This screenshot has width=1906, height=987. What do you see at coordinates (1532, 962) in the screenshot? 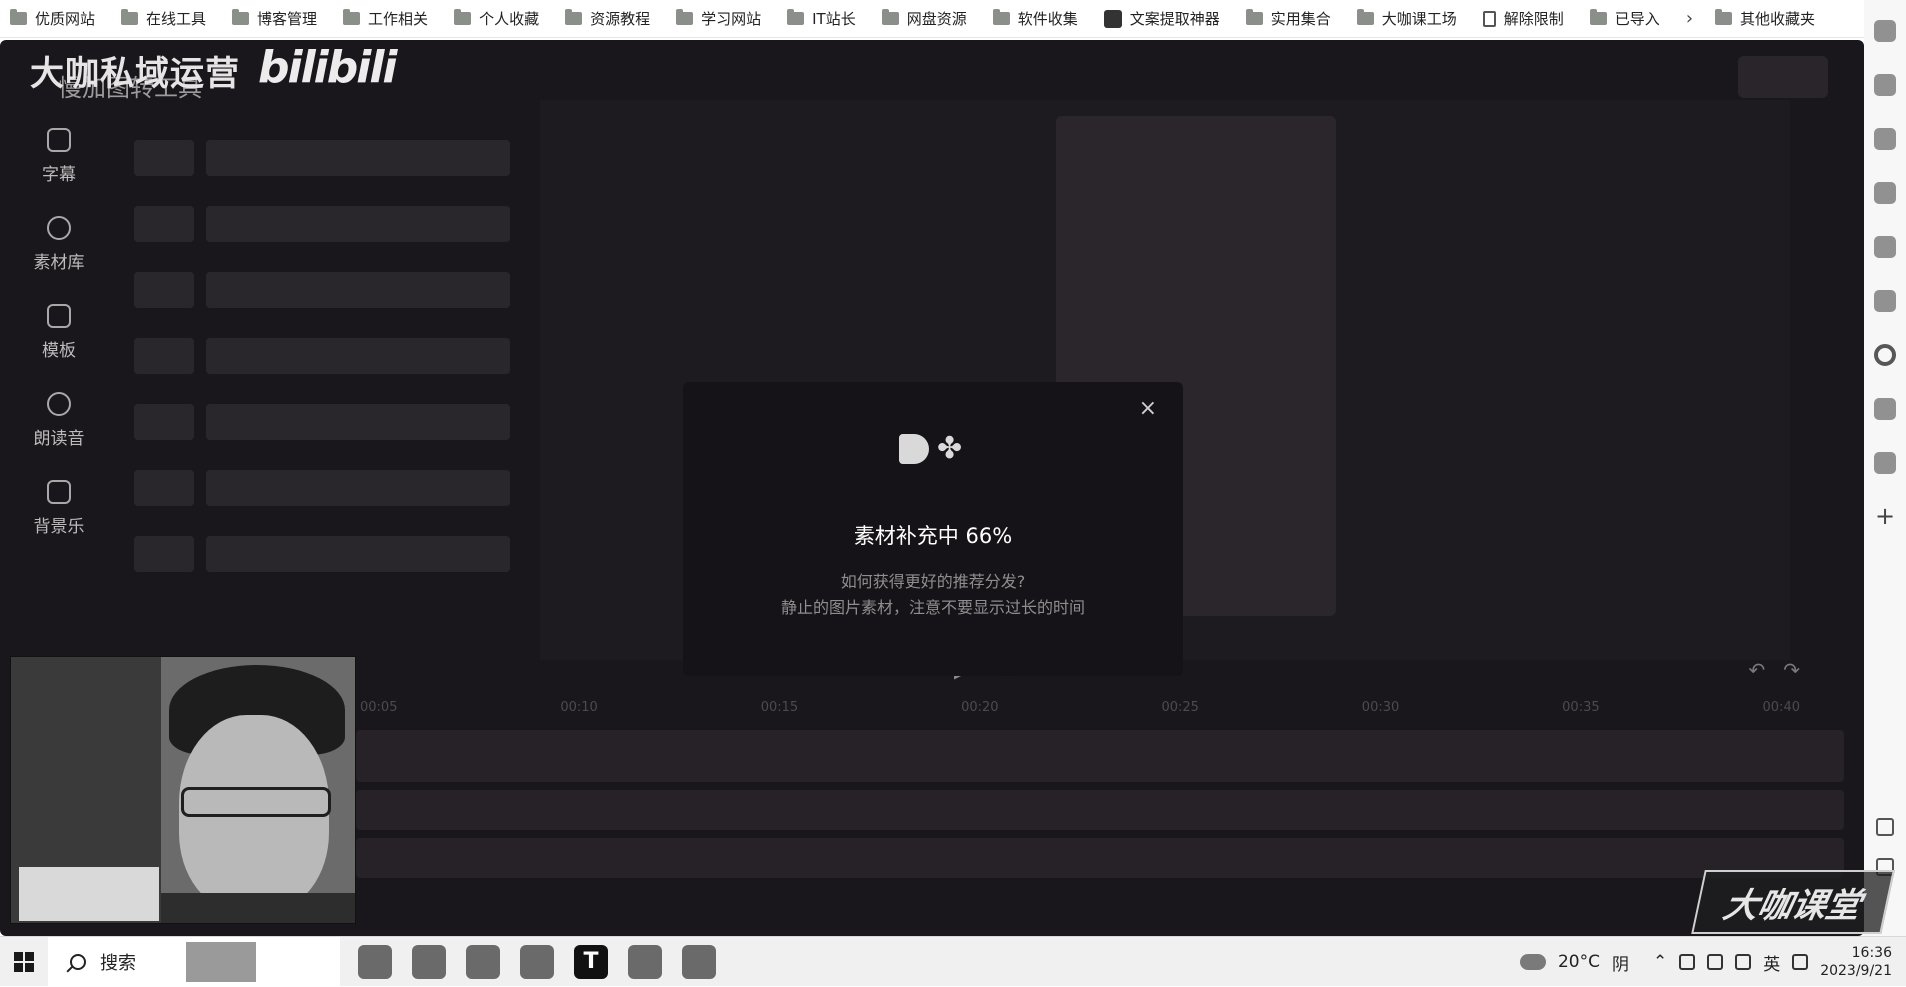
I see `weather-icon` at bounding box center [1532, 962].